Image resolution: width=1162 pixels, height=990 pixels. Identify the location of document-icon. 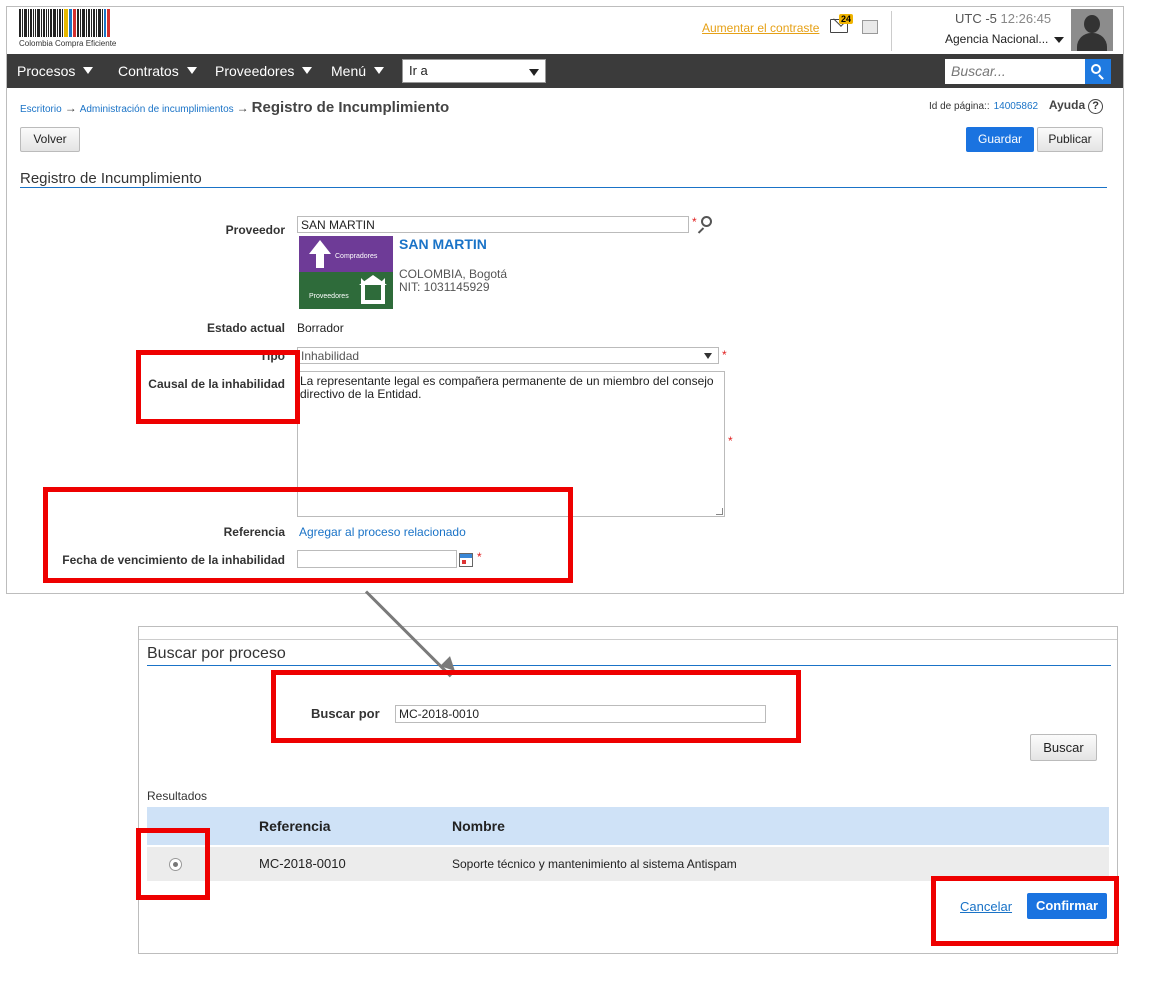
(870, 27).